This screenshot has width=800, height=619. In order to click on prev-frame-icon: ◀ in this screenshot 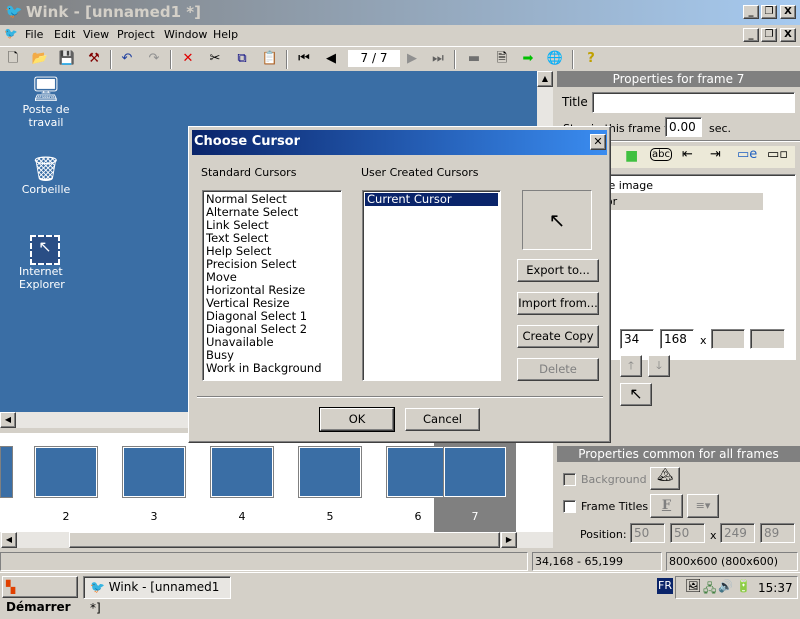, I will do `click(331, 59)`.